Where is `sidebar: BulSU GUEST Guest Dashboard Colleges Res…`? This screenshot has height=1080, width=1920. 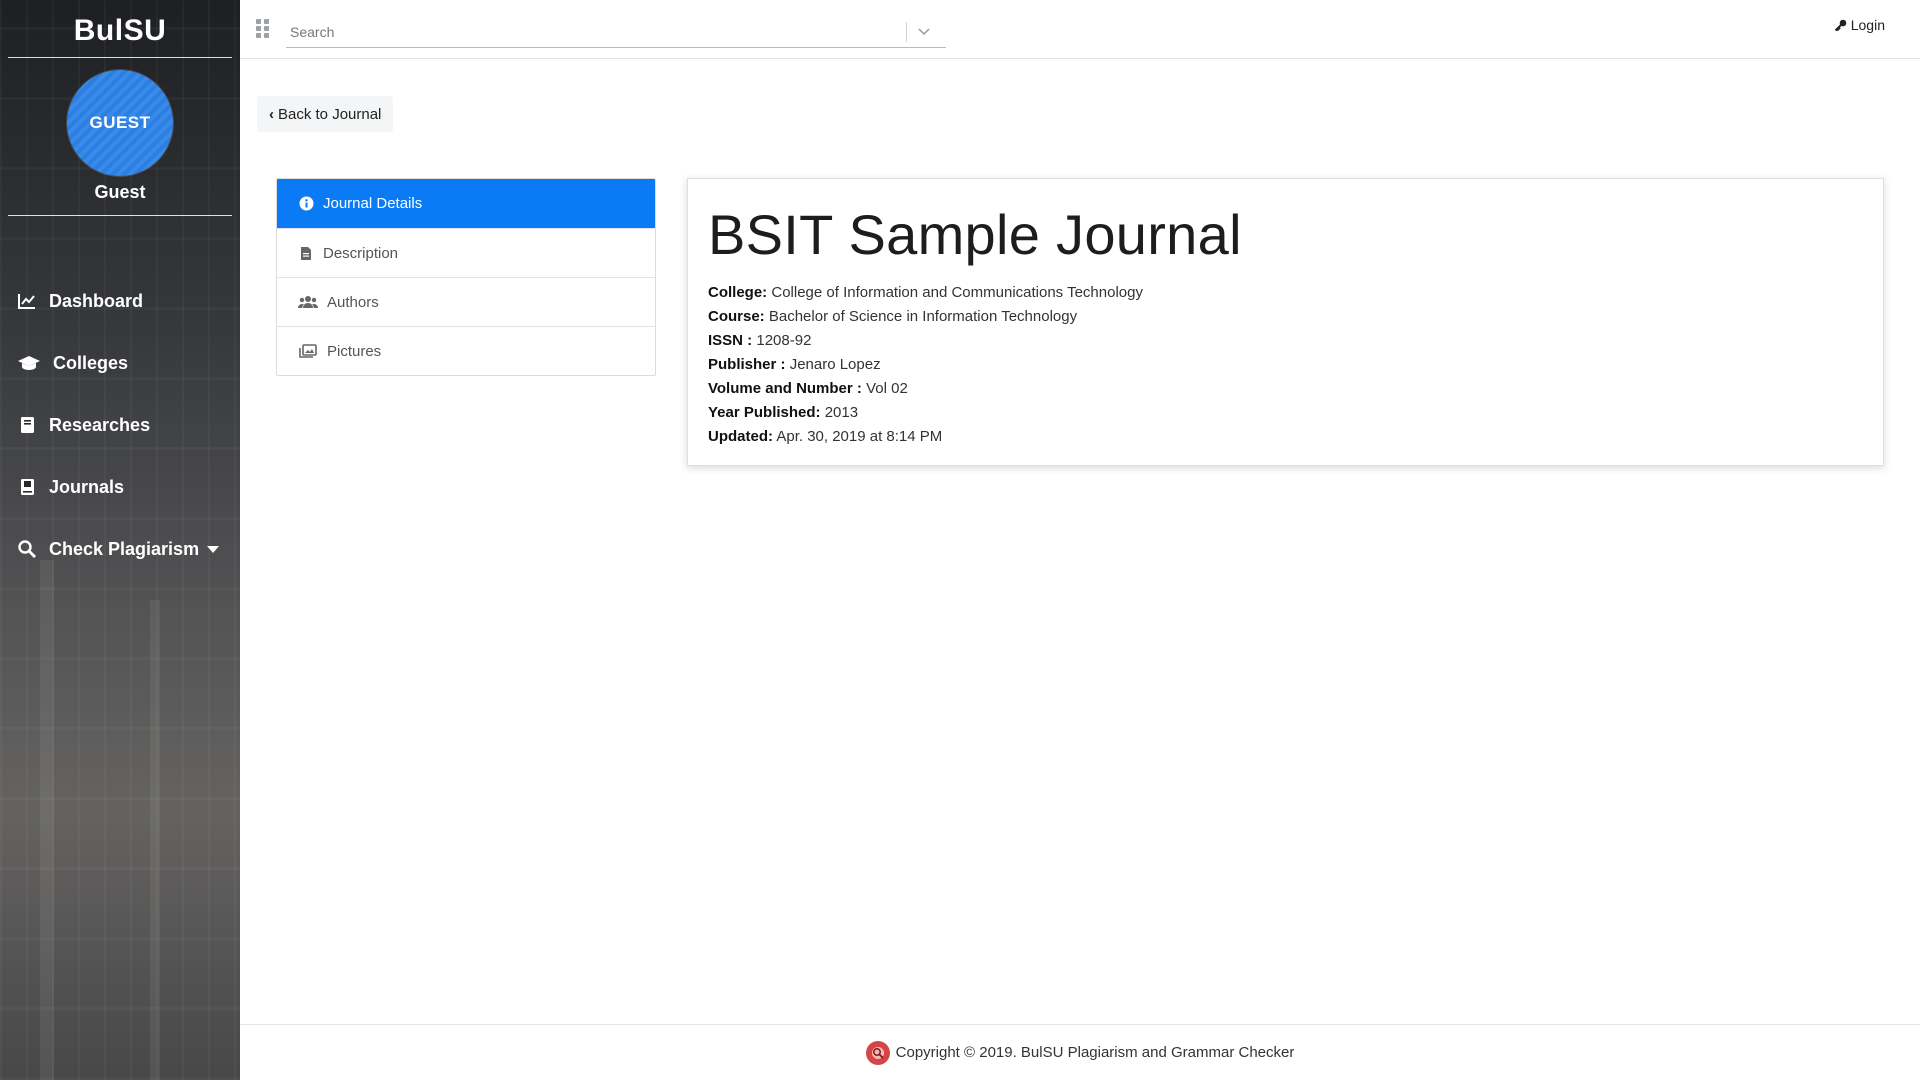 sidebar: BulSU GUEST Guest Dashboard Colleges Res… is located at coordinates (120, 540).